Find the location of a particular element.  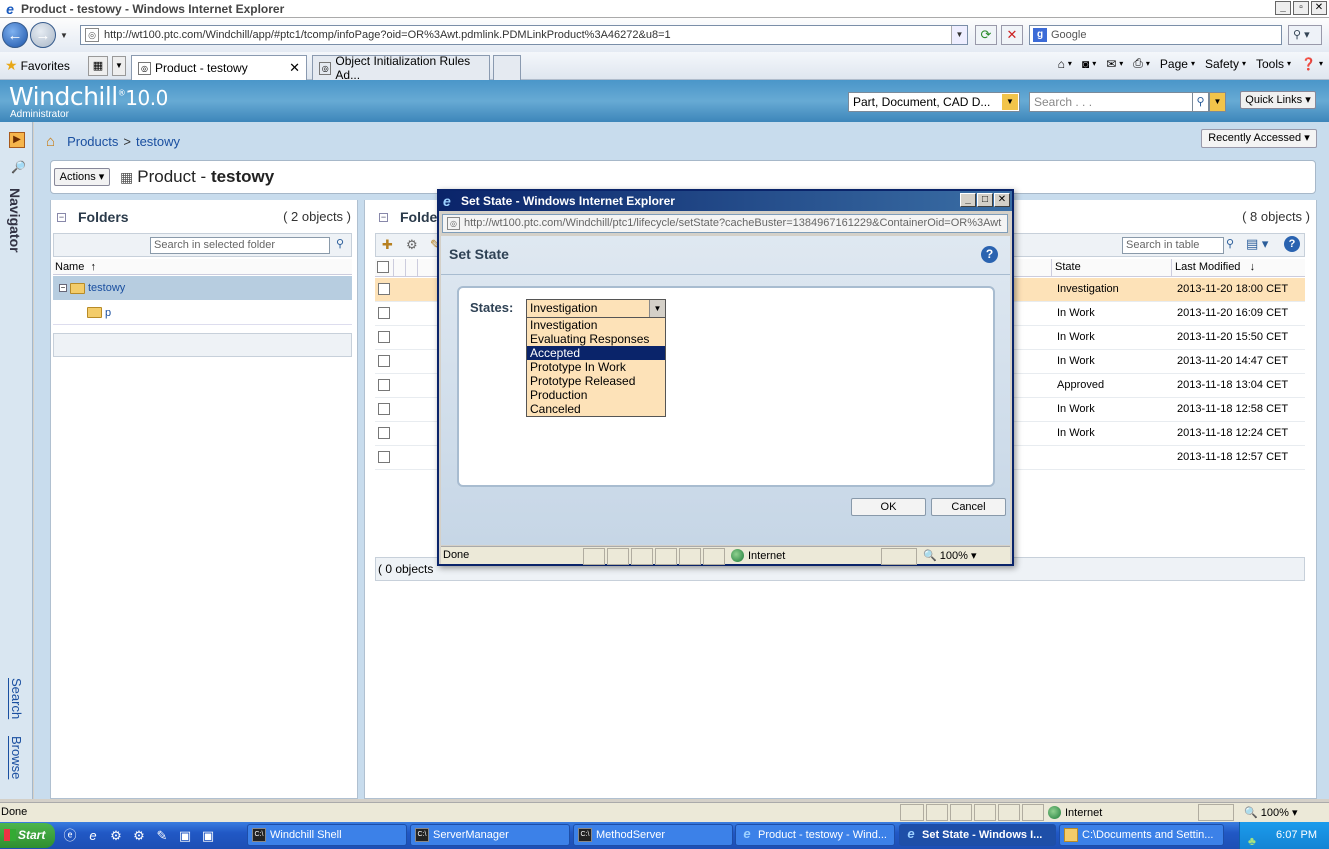

quicklaunch-desktop-icon: ▣ is located at coordinates (208, 836).